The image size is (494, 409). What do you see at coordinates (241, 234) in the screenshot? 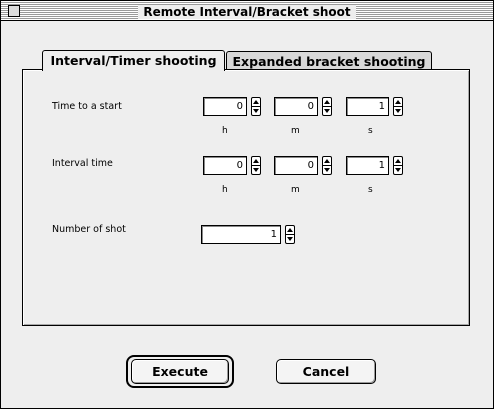
I see `number-of-shot-input: 1` at bounding box center [241, 234].